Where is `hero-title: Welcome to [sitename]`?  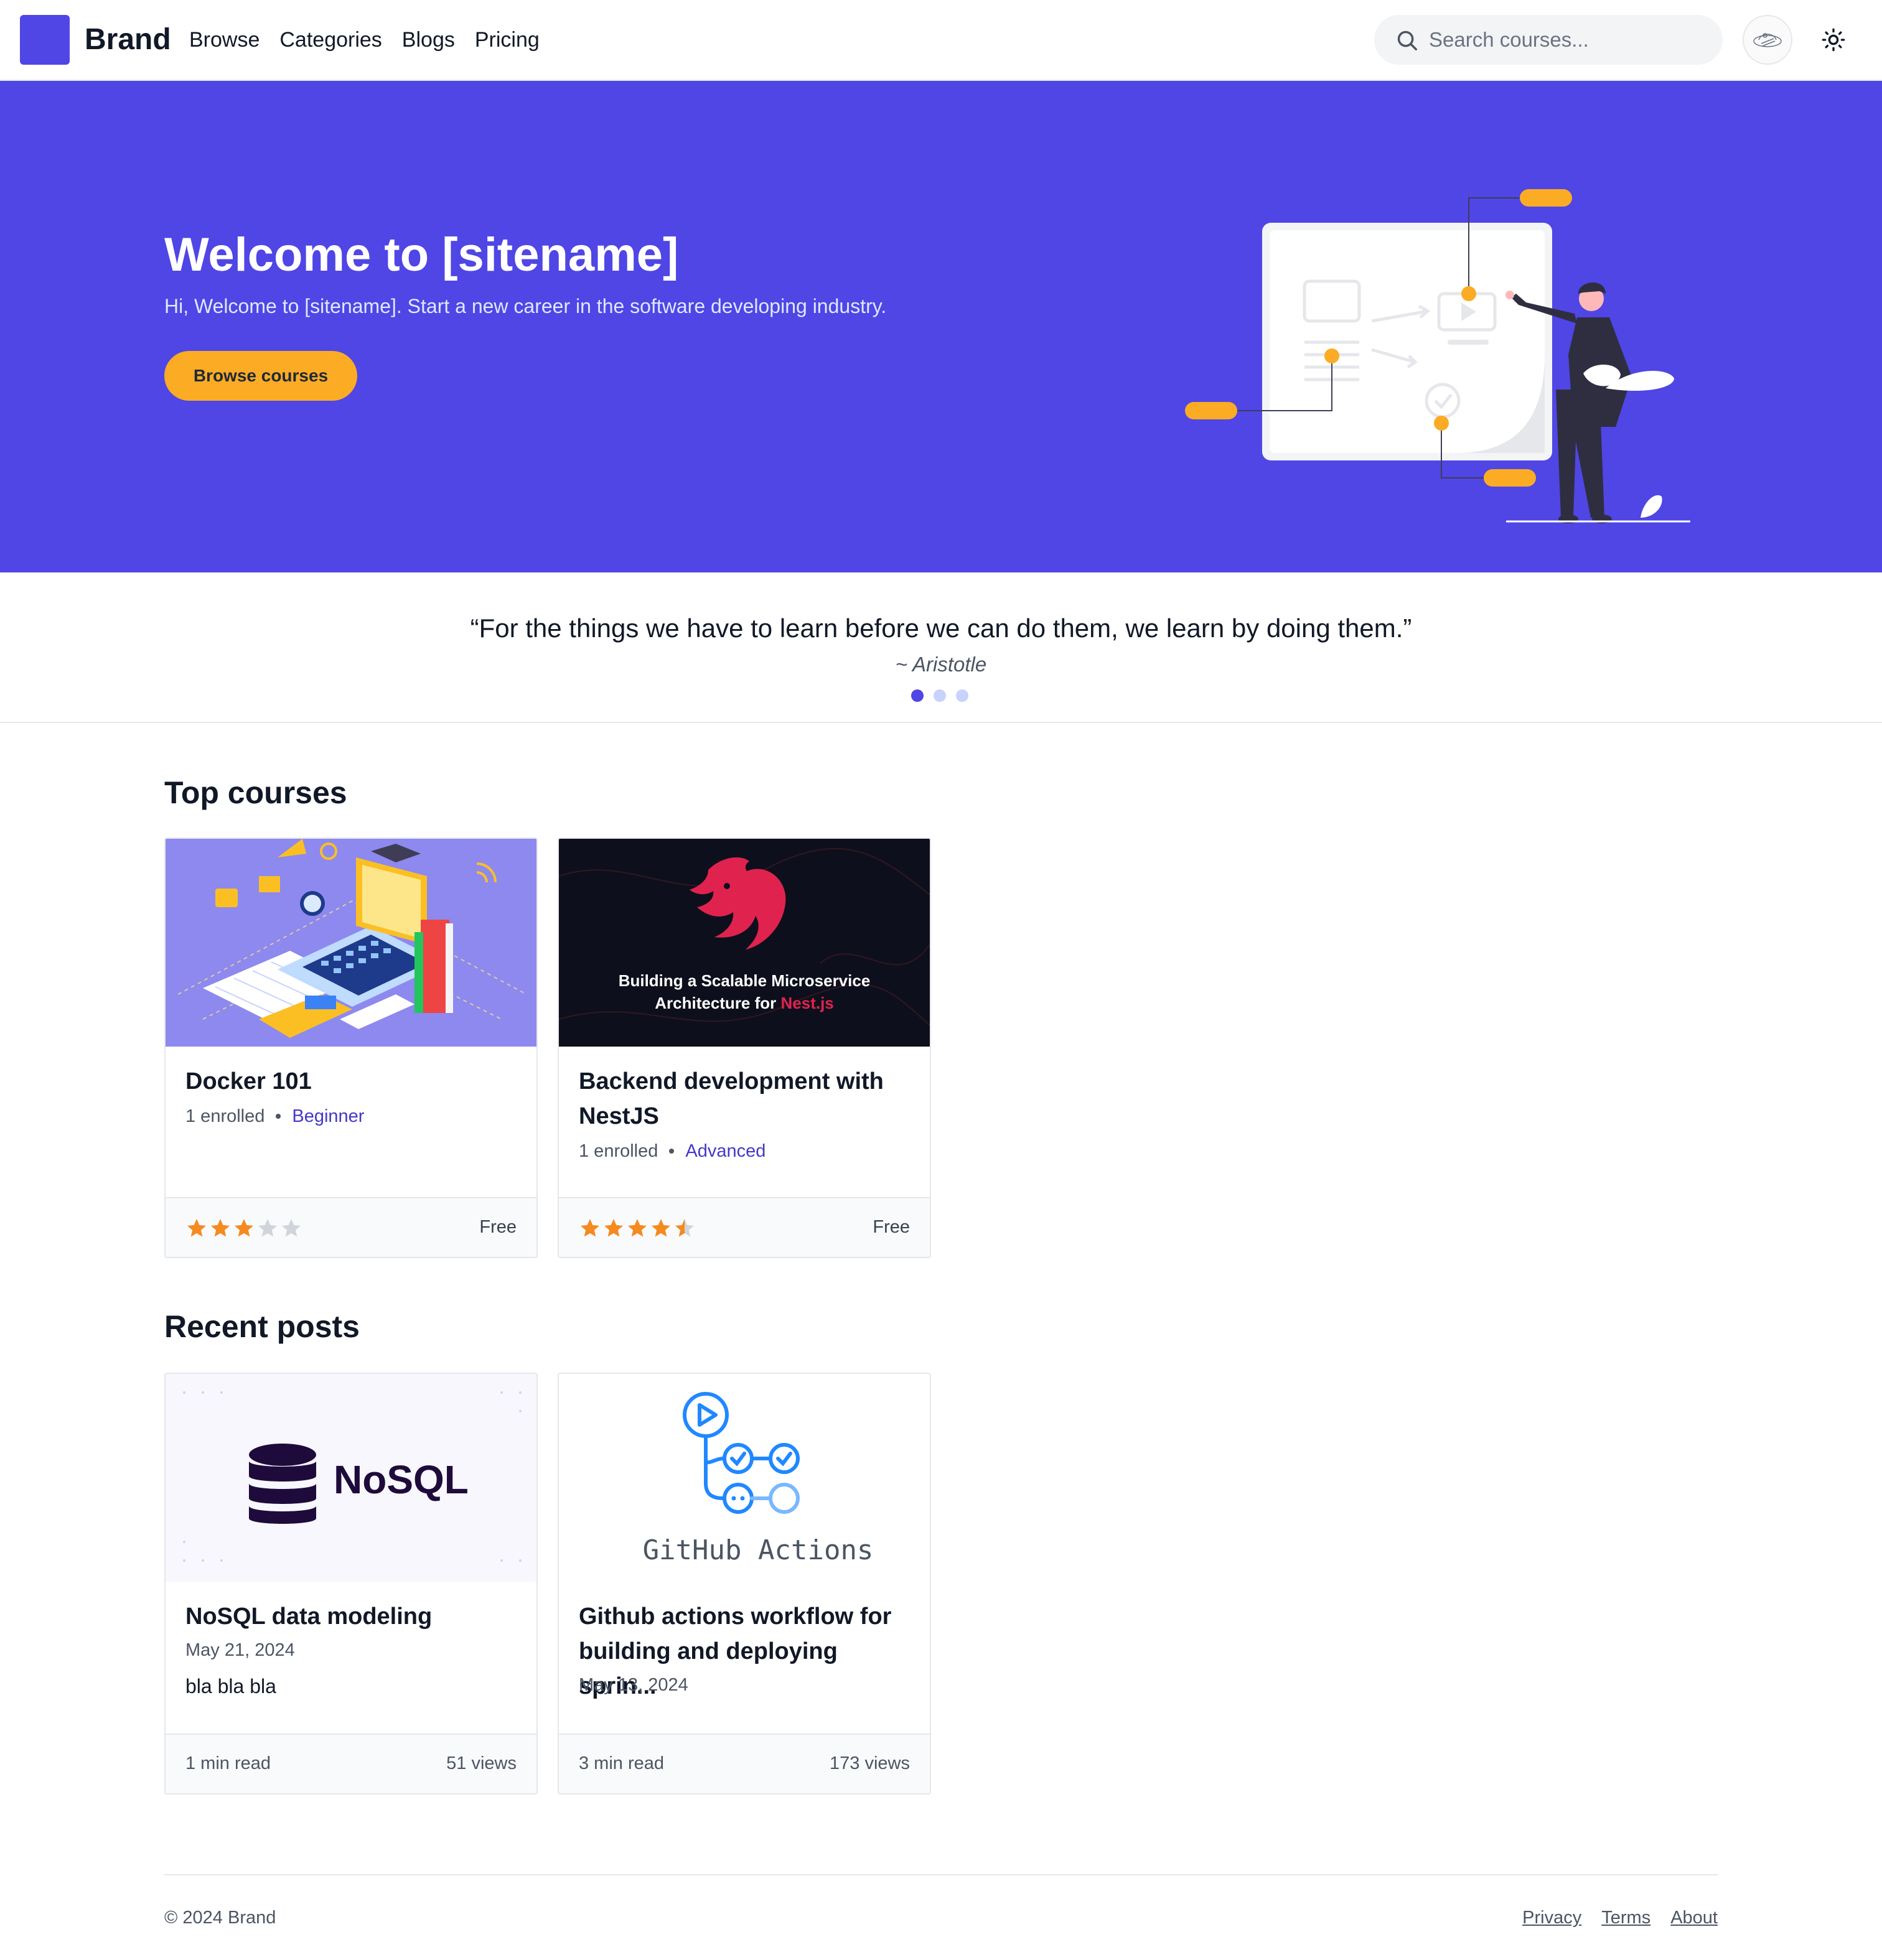 hero-title: Welcome to [sitename] is located at coordinates (422, 255).